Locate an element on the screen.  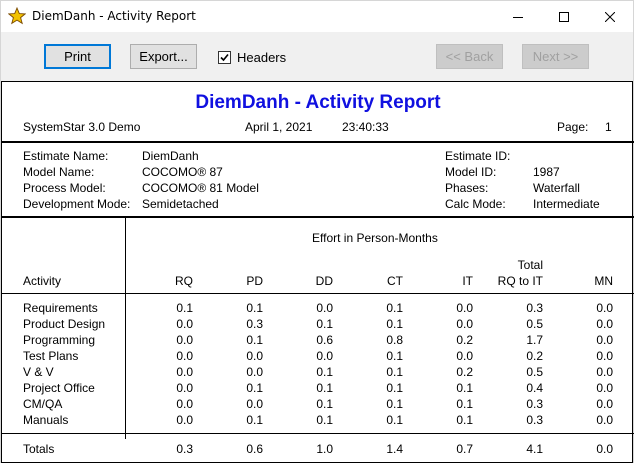
minimize-button is located at coordinates (518, 16).